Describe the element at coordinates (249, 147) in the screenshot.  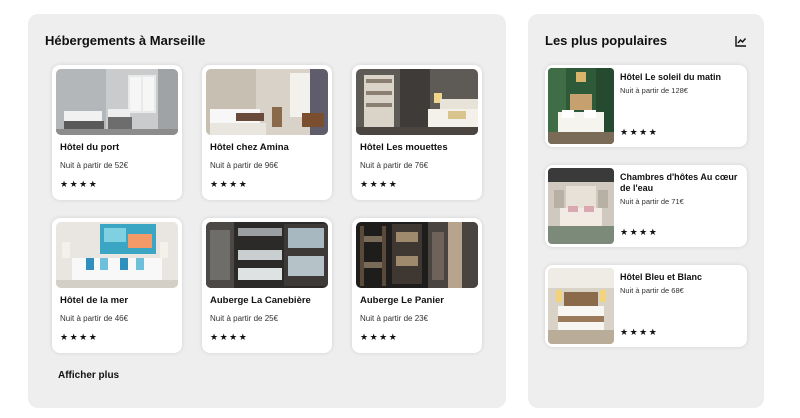
I see `hotel-name: Hôtel chez Amina` at that location.